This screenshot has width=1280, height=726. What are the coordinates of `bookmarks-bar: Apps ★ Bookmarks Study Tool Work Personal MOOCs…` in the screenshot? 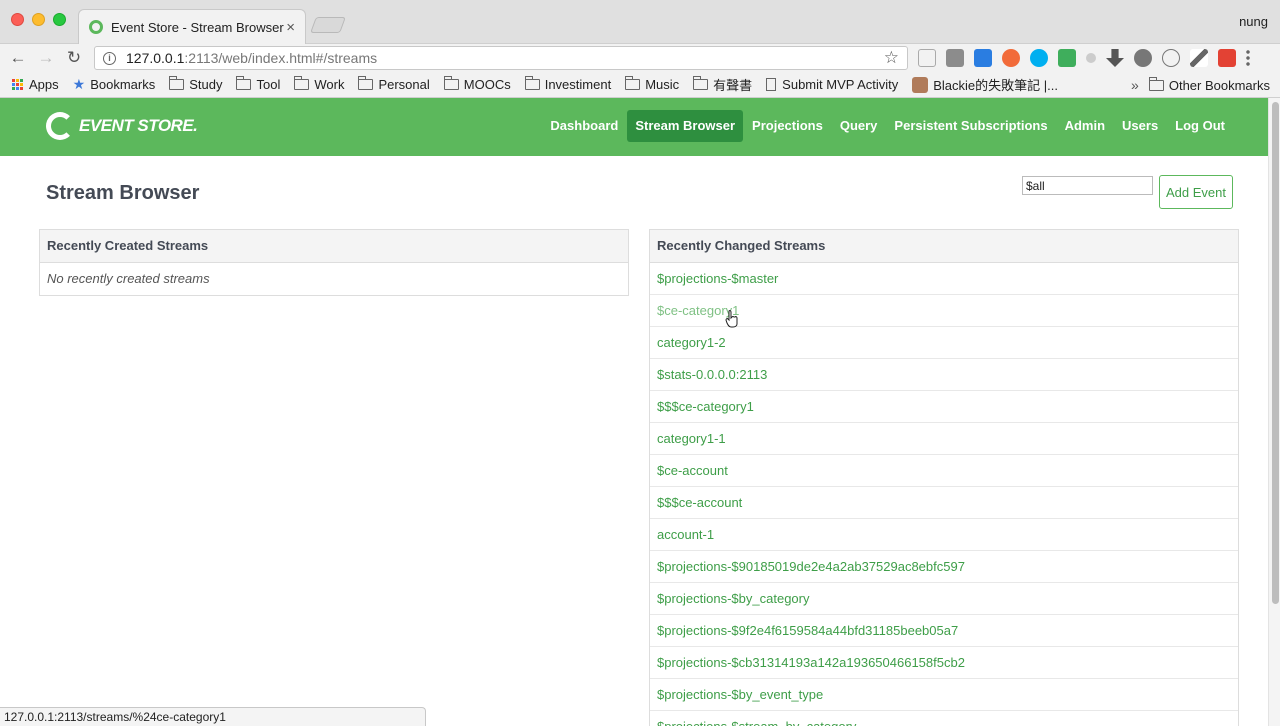 It's located at (640, 85).